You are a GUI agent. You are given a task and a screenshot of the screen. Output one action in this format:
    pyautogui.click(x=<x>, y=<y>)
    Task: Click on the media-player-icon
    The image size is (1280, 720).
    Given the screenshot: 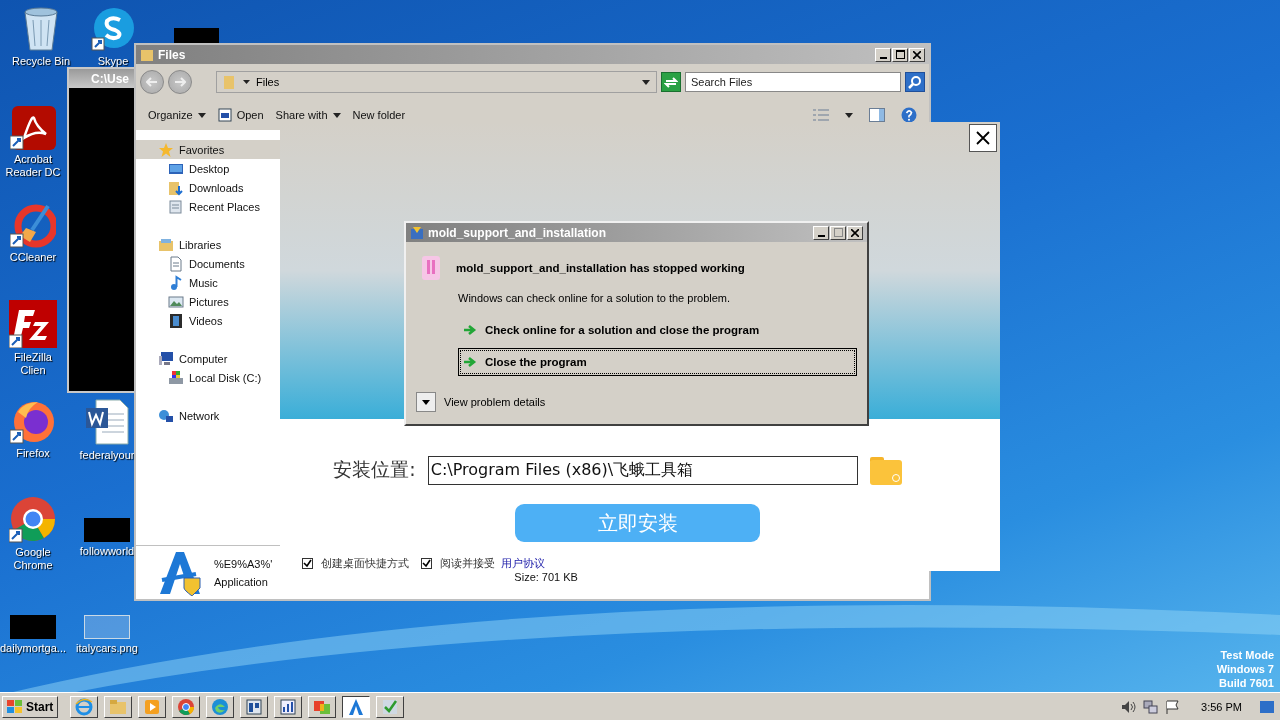 What is the action you would take?
    pyautogui.click(x=152, y=706)
    